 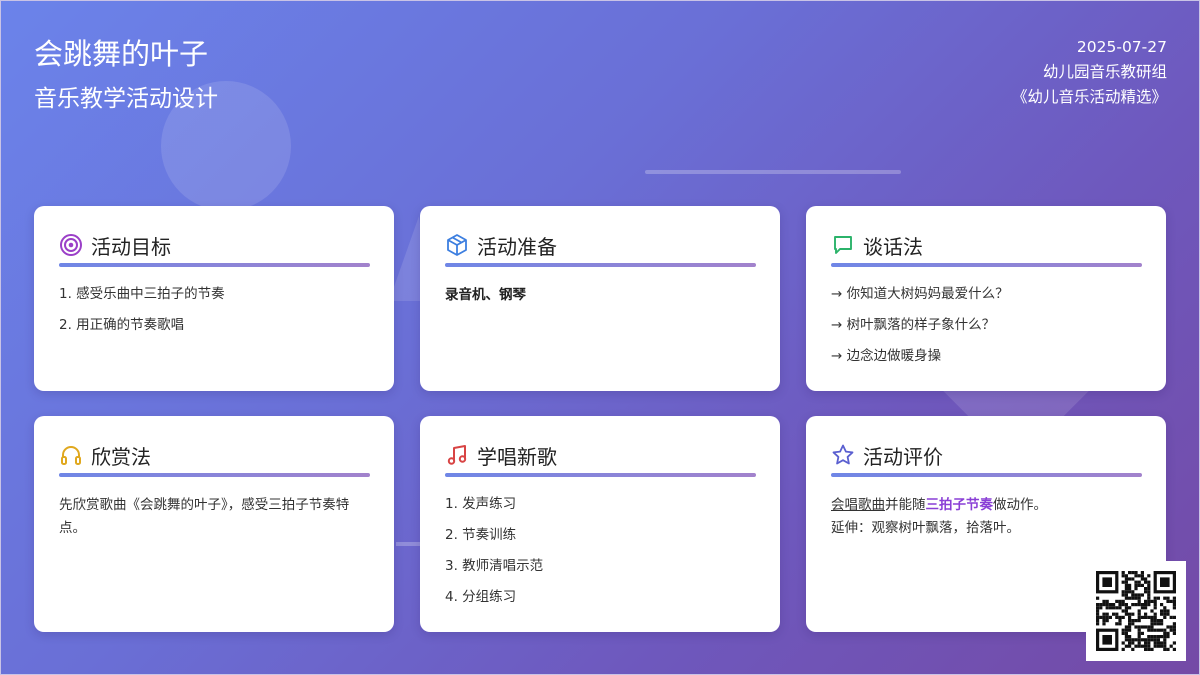 I want to click on eval-text-part: 做动作。, so click(x=1020, y=505).